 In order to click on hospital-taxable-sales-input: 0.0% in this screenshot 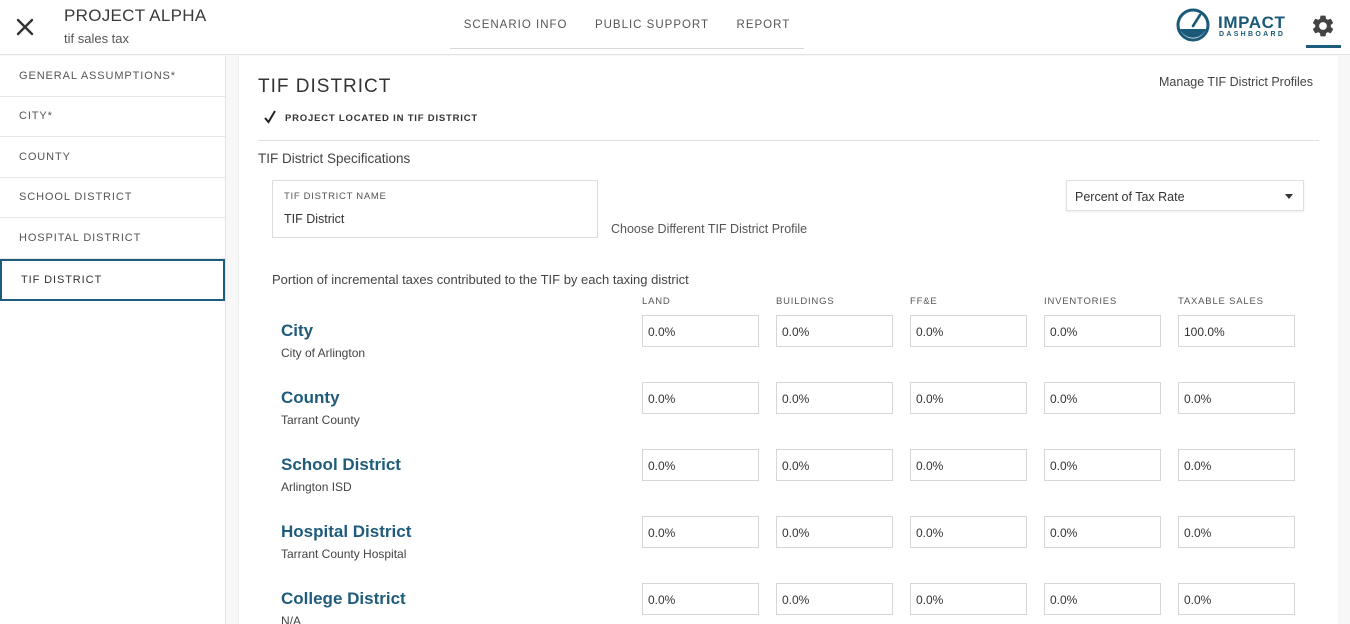, I will do `click(1236, 532)`.